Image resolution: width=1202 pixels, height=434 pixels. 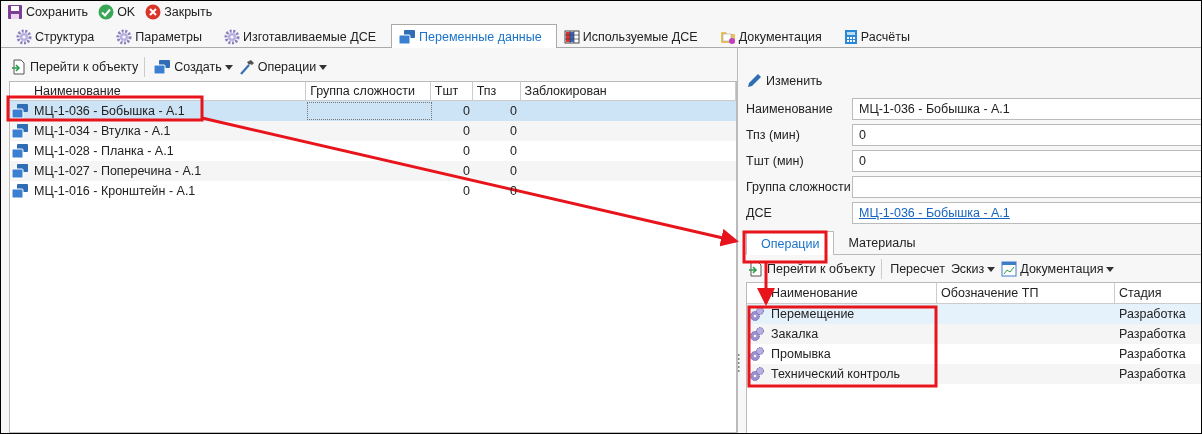 I want to click on table-row: МЦ-1-028 - Планка - А.1 0 0, so click(x=373, y=151).